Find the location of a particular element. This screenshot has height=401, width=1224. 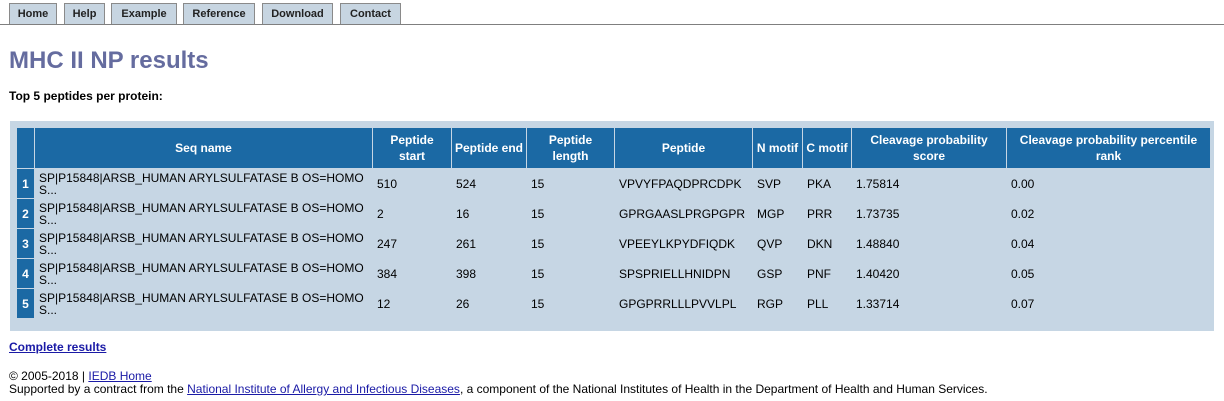

cell-peptide-end: 398 is located at coordinates (489, 273).